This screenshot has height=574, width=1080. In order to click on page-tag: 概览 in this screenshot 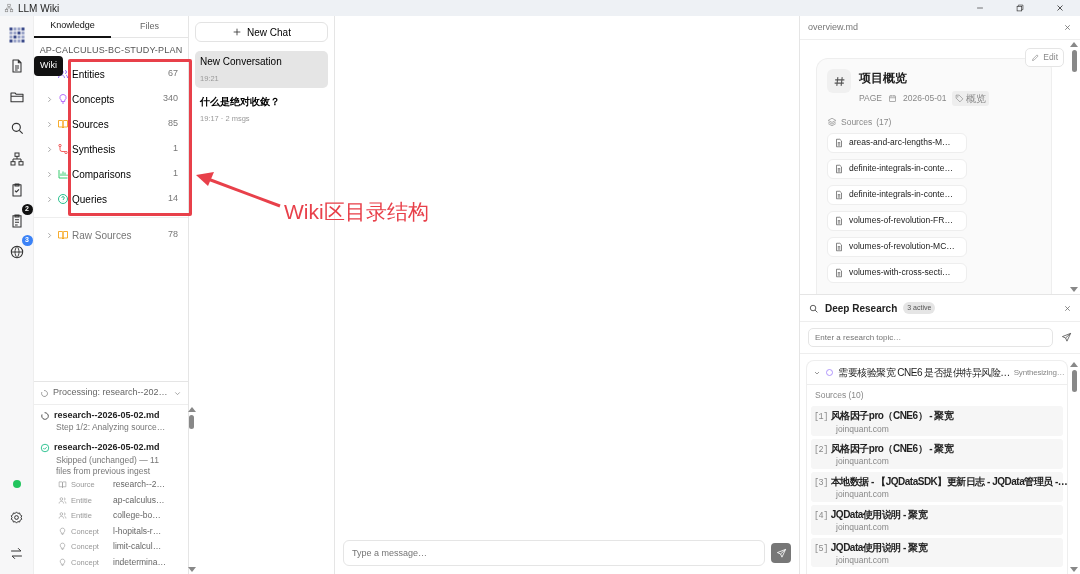, I will do `click(971, 98)`.